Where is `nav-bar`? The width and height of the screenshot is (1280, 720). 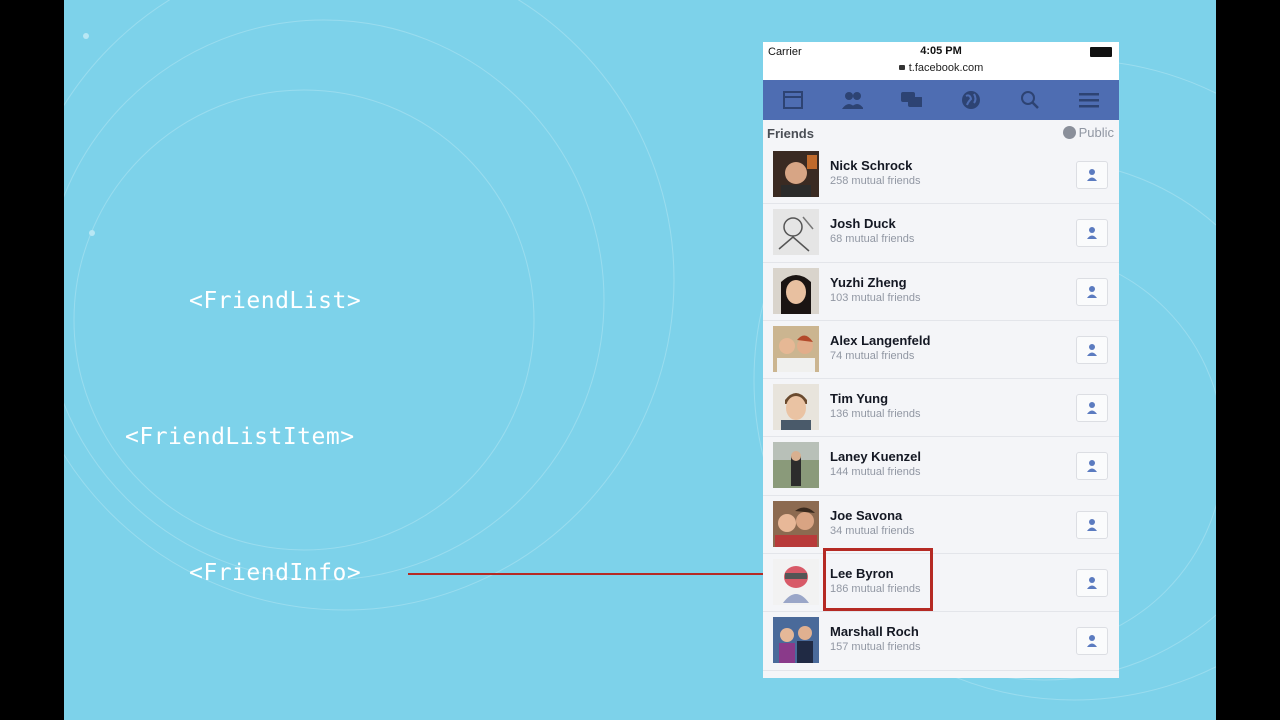
nav-bar is located at coordinates (941, 100).